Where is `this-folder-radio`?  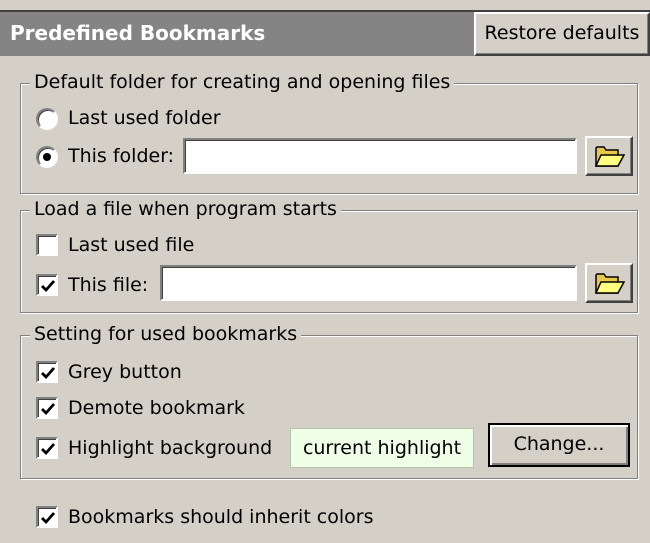 this-folder-radio is located at coordinates (47, 157).